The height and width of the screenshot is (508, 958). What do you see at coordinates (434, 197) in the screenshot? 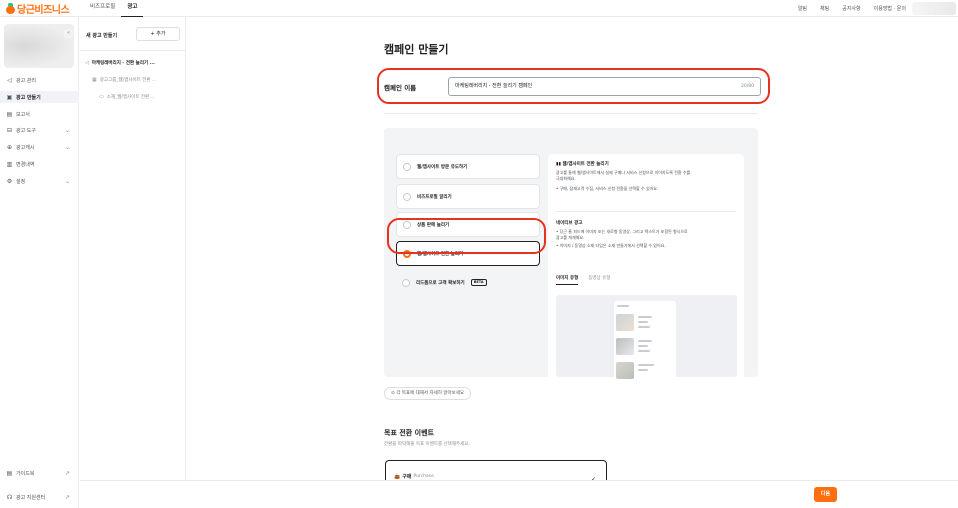
I see `option-label: 비즈프로필 알리기` at bounding box center [434, 197].